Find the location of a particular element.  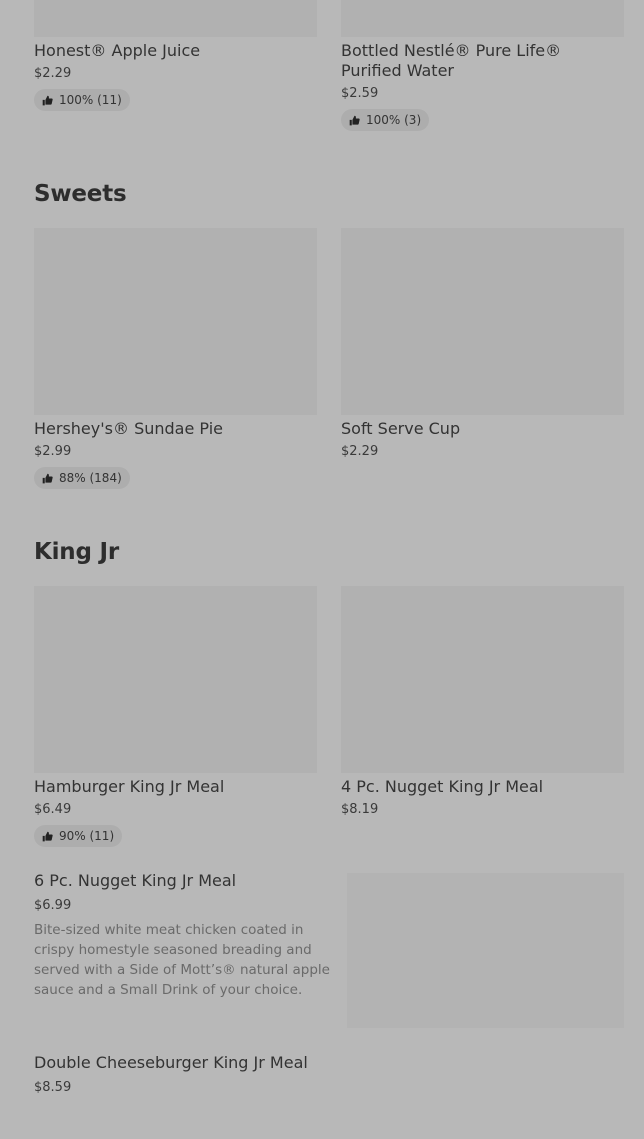

item-price: $6.99 is located at coordinates (53, 905).